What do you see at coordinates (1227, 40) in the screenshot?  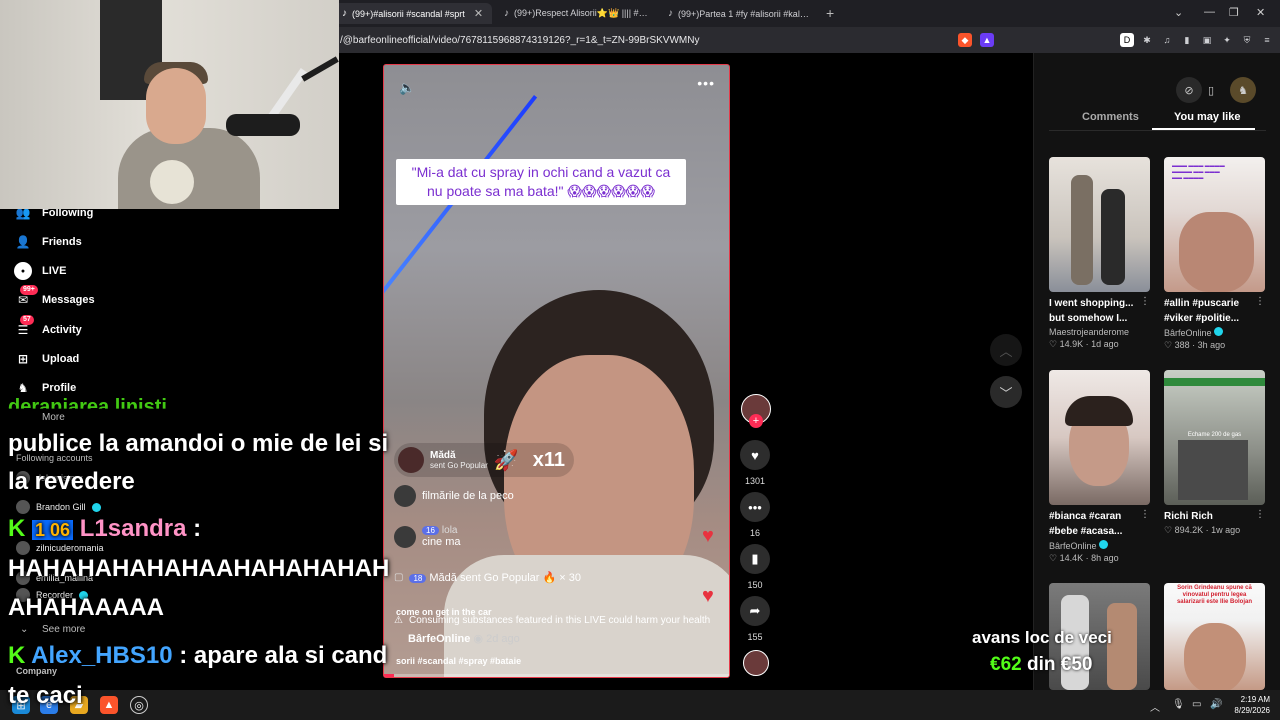 I see `leo-icon: ✦` at bounding box center [1227, 40].